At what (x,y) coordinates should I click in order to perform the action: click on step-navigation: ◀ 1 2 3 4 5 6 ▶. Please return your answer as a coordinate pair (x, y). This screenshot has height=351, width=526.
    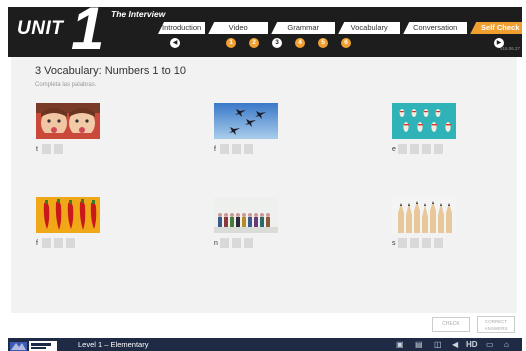
    Looking at the image, I should click on (265, 43).